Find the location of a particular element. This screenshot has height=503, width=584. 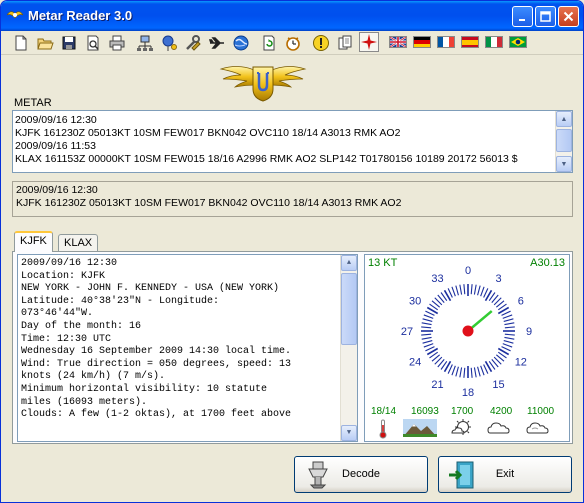

compass-label: 9 is located at coordinates (529, 332).